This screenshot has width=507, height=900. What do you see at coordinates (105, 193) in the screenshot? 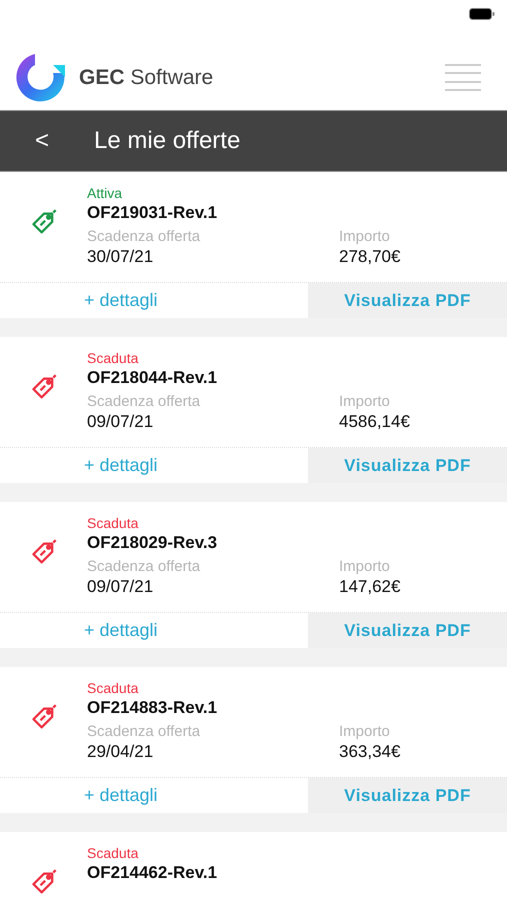
I see `status-label: Attiva` at bounding box center [105, 193].